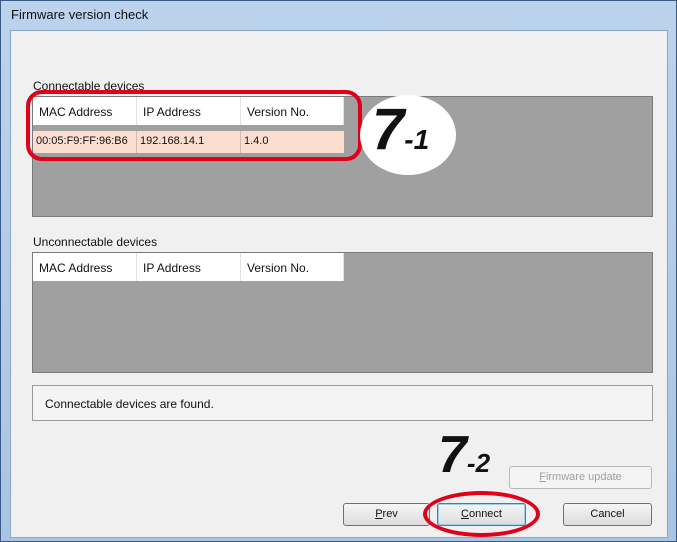 This screenshot has width=677, height=542. What do you see at coordinates (338, 15) in the screenshot?
I see `title-bar: Firmware version check` at bounding box center [338, 15].